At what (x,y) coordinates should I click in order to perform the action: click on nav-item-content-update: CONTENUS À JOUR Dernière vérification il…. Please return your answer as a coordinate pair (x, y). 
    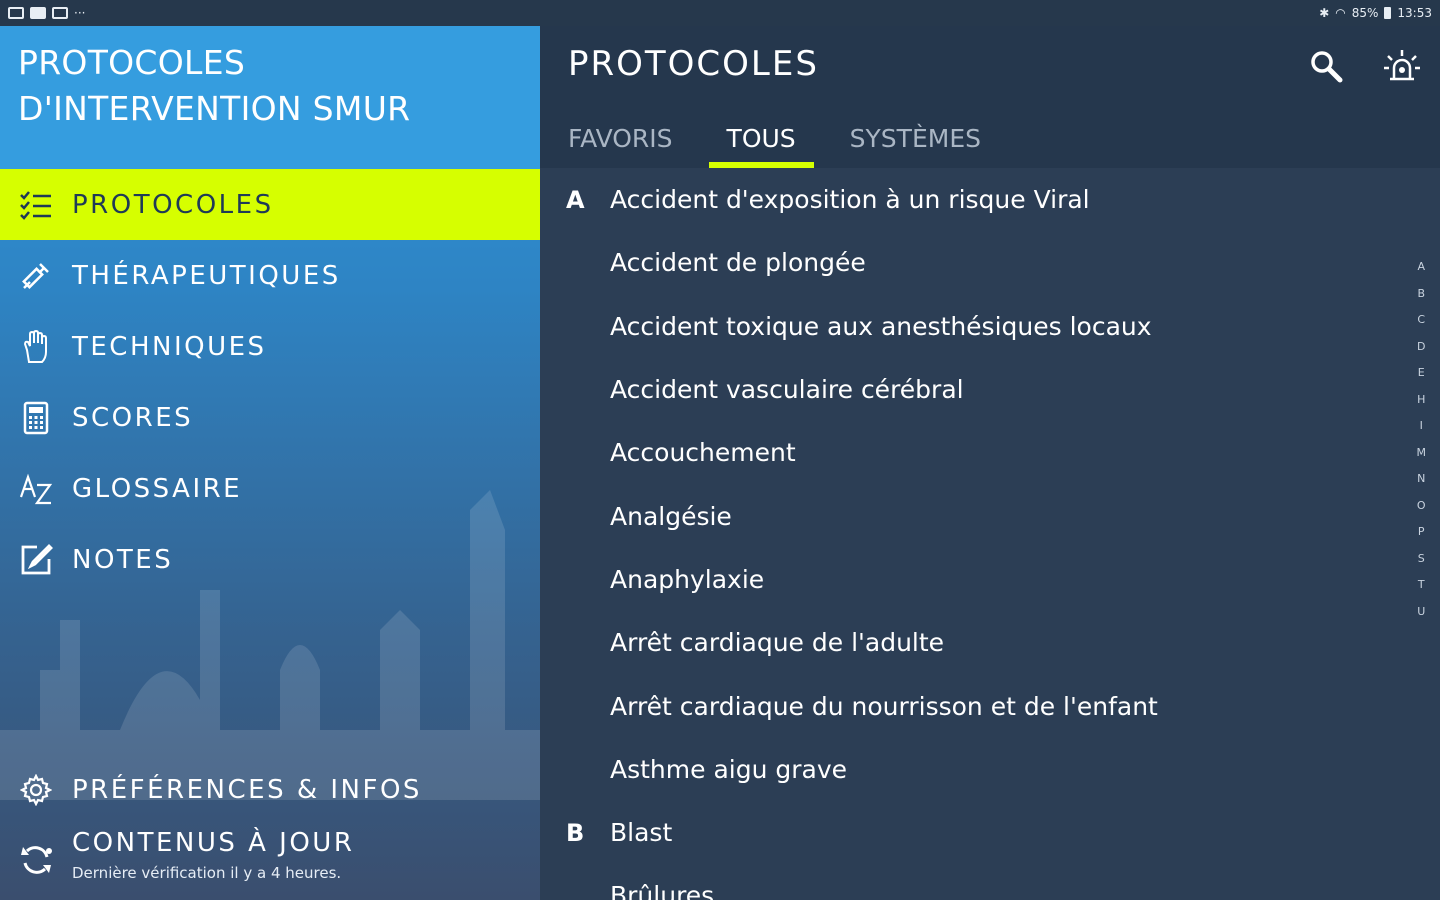
    Looking at the image, I should click on (270, 860).